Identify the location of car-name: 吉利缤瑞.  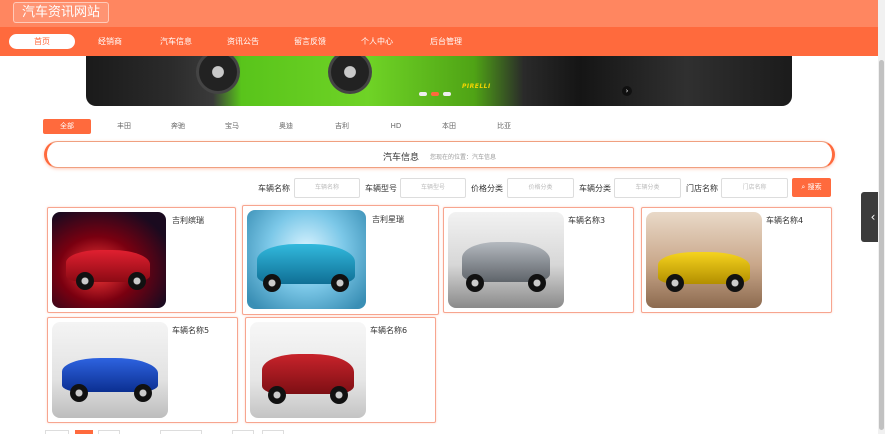
(188, 221).